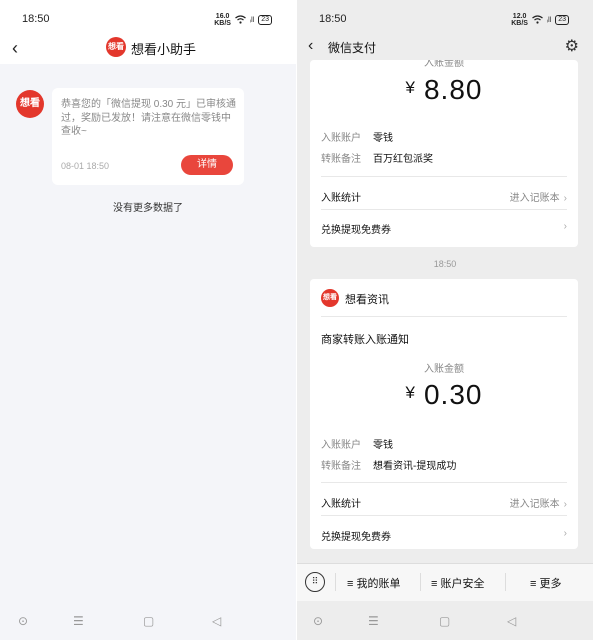 The width and height of the screenshot is (593, 640). What do you see at coordinates (148, 208) in the screenshot?
I see `no-more-data-text: 没有更多数据了` at bounding box center [148, 208].